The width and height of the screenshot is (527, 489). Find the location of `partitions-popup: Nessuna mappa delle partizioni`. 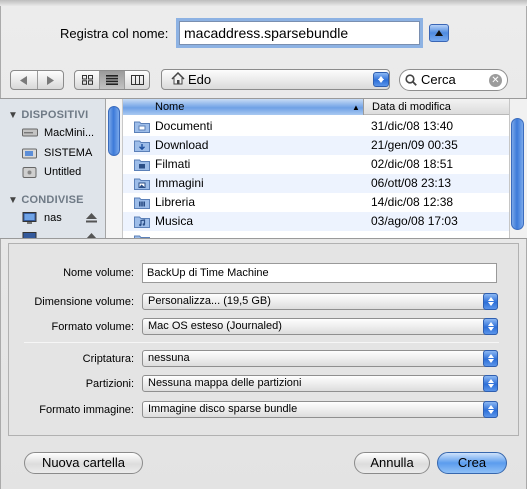

partitions-popup: Nessuna mappa delle partizioni is located at coordinates (320, 383).